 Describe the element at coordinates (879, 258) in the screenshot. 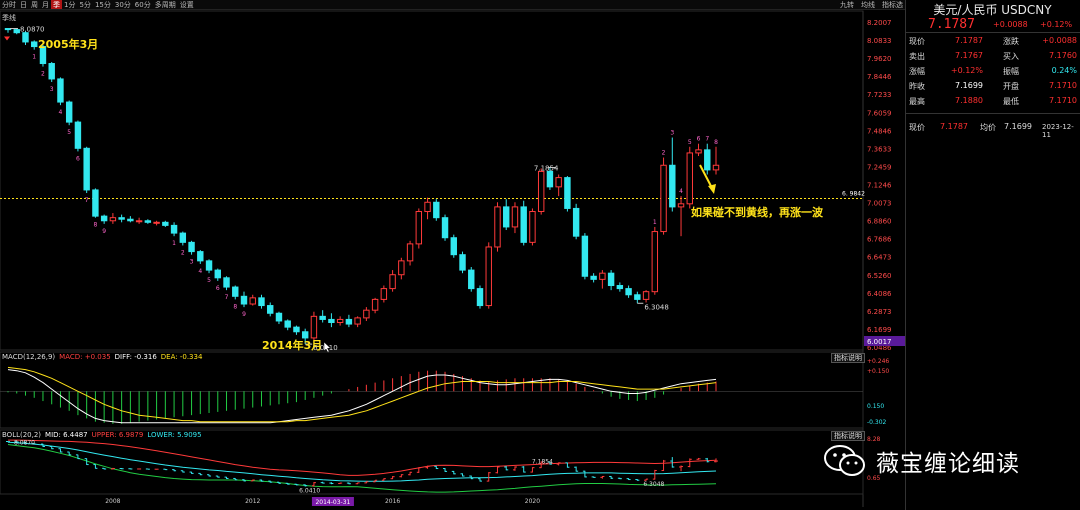

I see `price-axis-label: 6.6473` at that location.